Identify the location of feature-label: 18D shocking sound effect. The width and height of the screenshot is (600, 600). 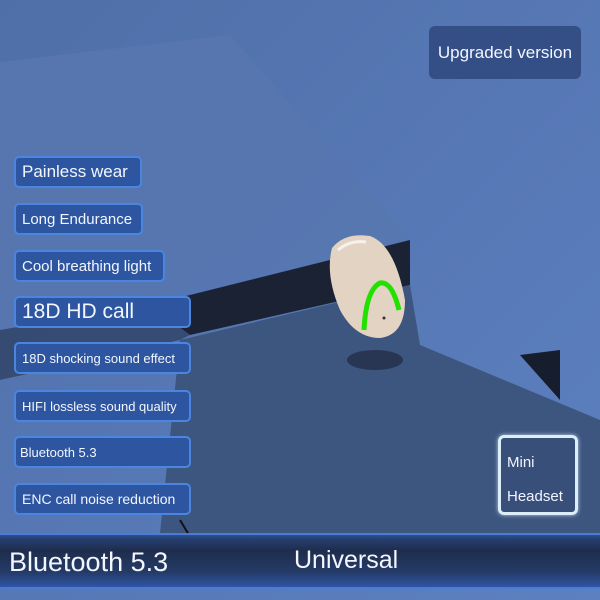
(98, 358).